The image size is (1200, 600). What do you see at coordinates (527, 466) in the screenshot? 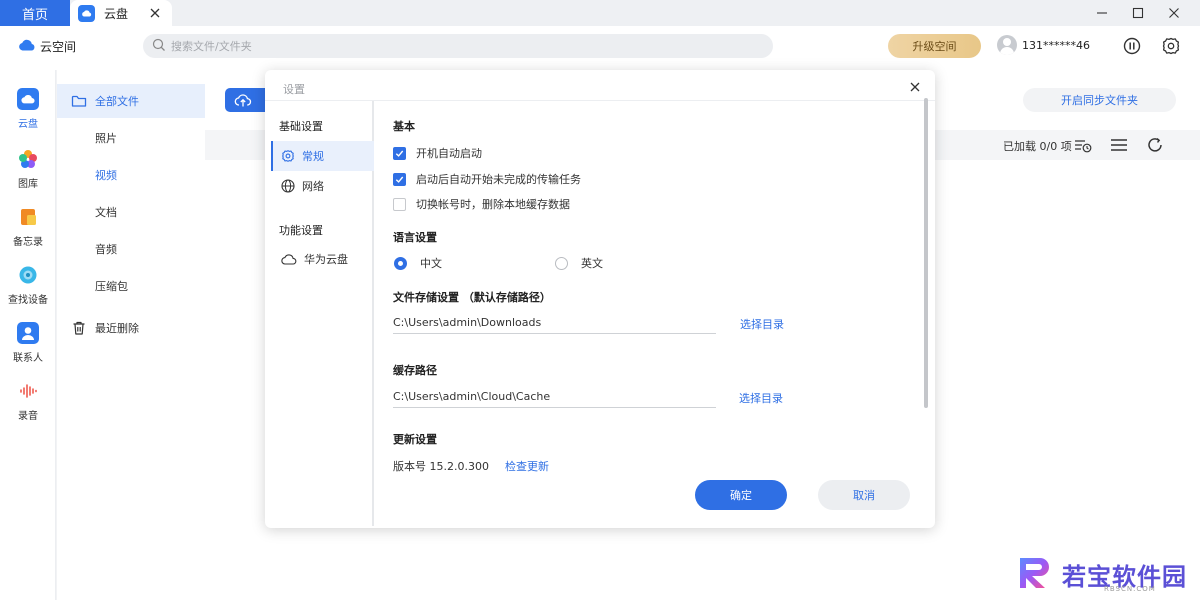
I see `check-update-link: 检查更新` at bounding box center [527, 466].